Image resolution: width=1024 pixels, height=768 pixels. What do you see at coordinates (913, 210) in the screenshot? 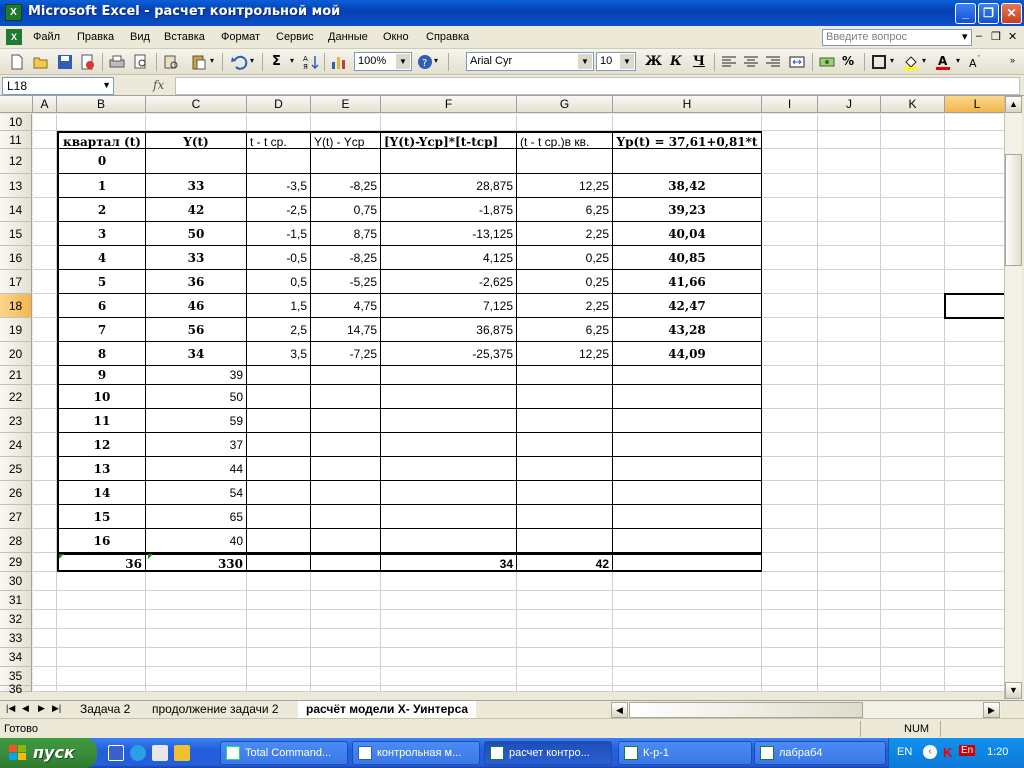
I see `cell-k14` at bounding box center [913, 210].